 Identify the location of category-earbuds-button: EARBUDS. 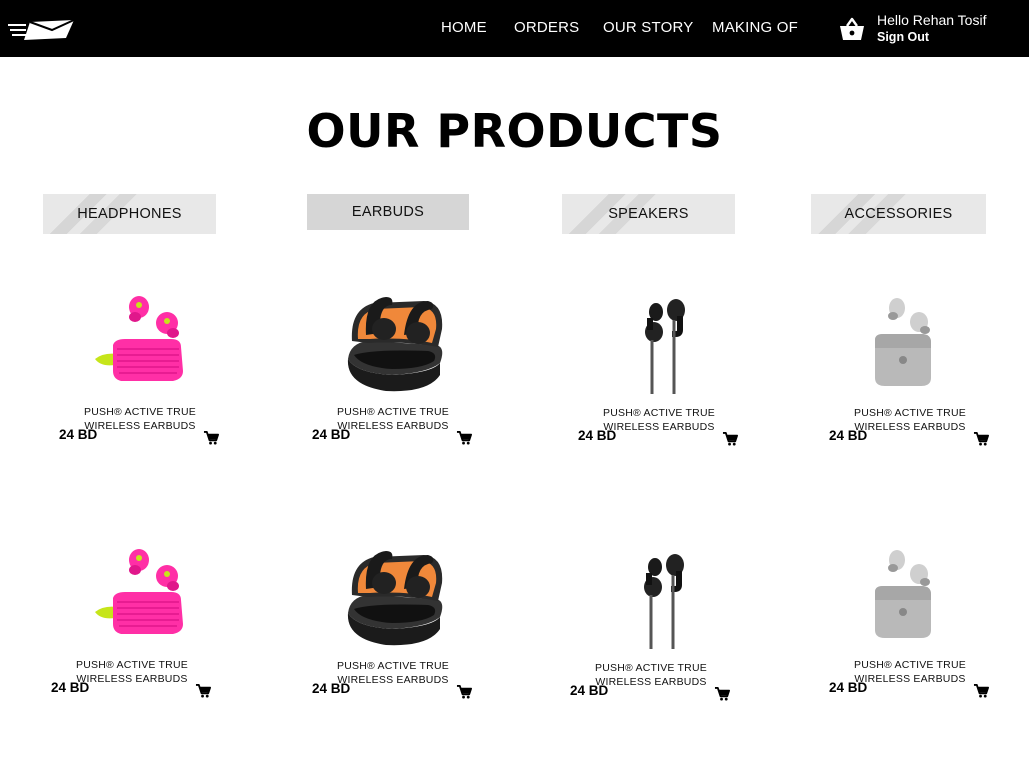
(388, 212).